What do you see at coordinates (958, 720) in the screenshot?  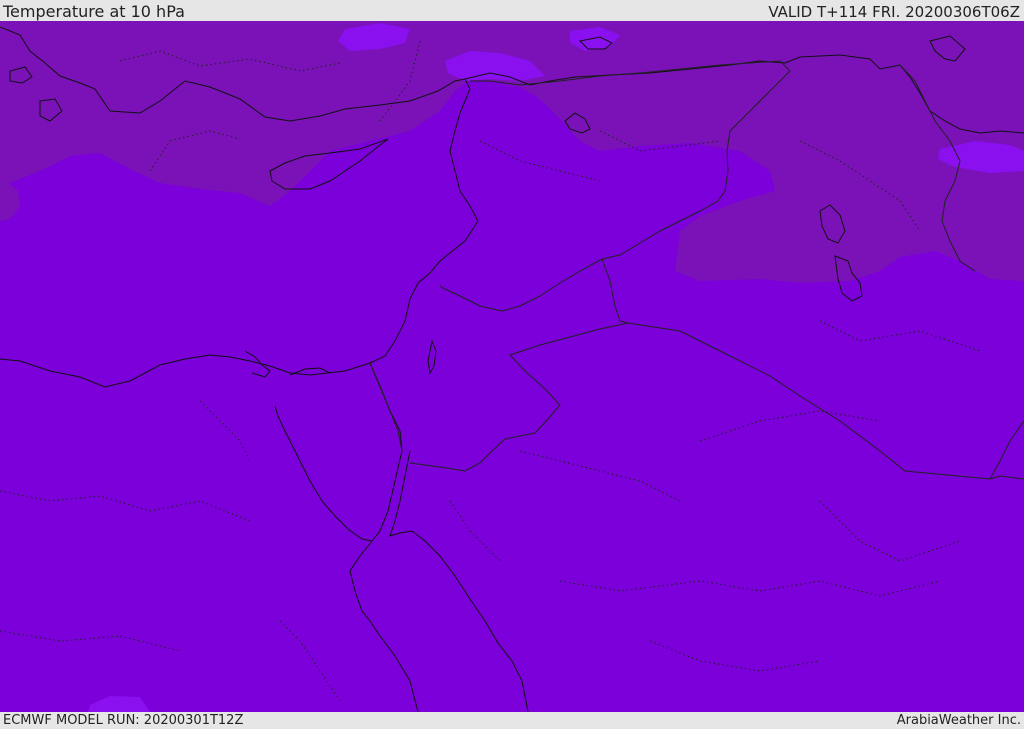 I see `credit-label: ArabiaWeather Inc.` at bounding box center [958, 720].